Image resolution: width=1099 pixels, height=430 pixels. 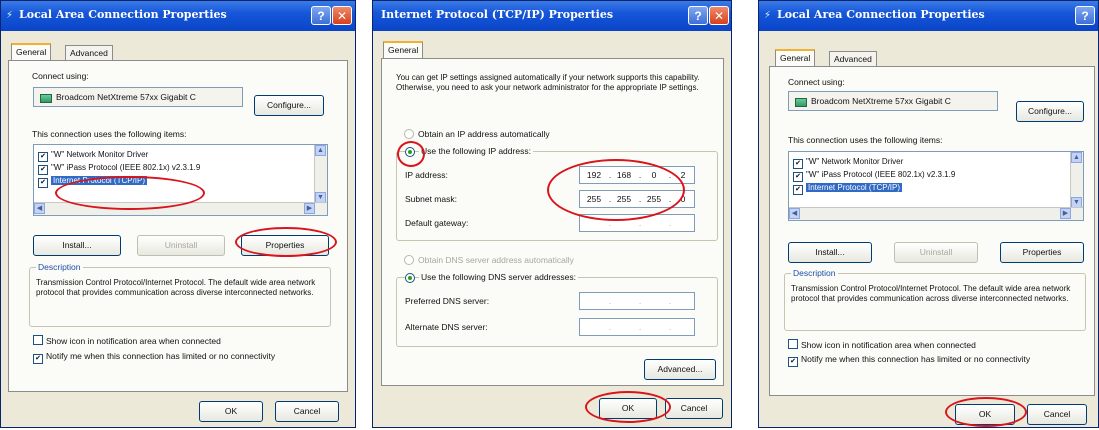 I want to click on gateway-label: Default gateway:, so click(x=437, y=223).